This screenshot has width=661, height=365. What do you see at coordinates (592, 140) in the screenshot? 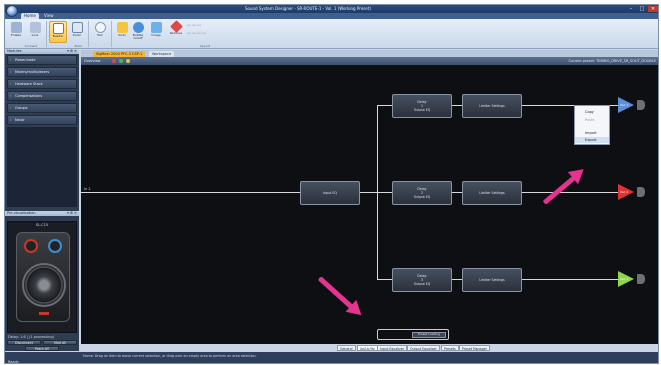
I see `menu-item-export: Export` at bounding box center [592, 140].